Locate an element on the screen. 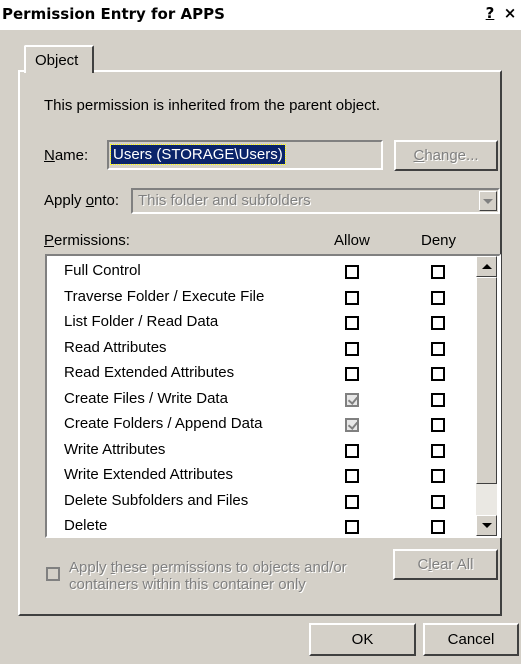 This screenshot has height=664, width=521. cancel-button: Cancel is located at coordinates (471, 639).